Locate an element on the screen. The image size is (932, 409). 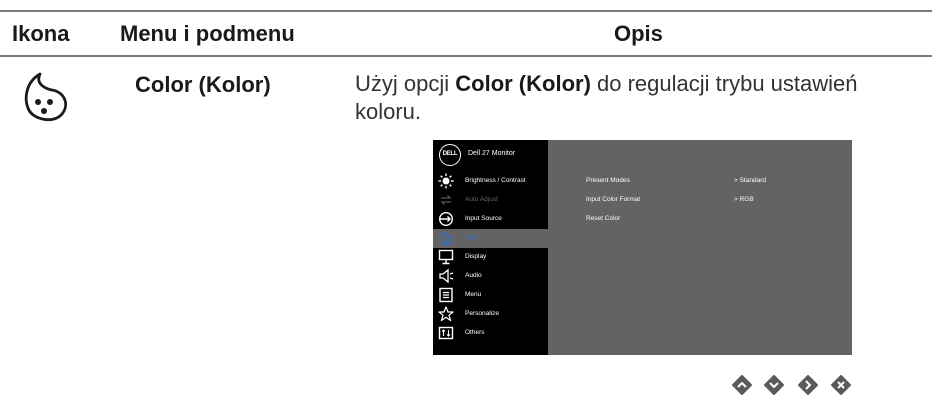
osd-item-color: Color is located at coordinates (490, 238).